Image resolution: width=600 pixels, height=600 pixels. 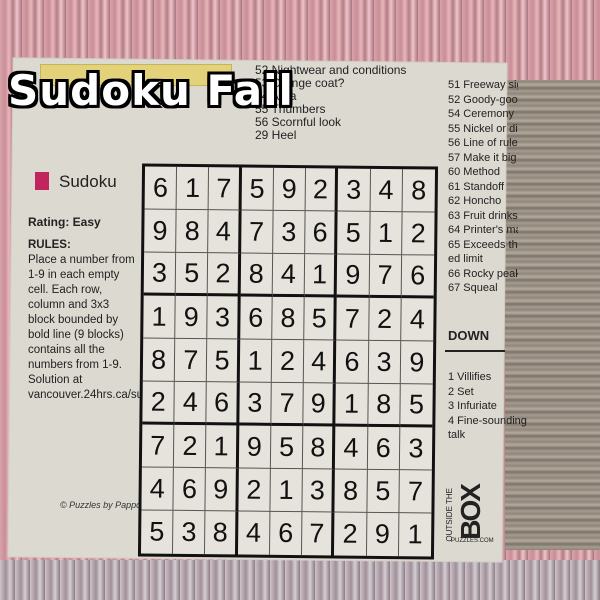 I want to click on clue-item: 67 Squeal, so click(x=473, y=288).